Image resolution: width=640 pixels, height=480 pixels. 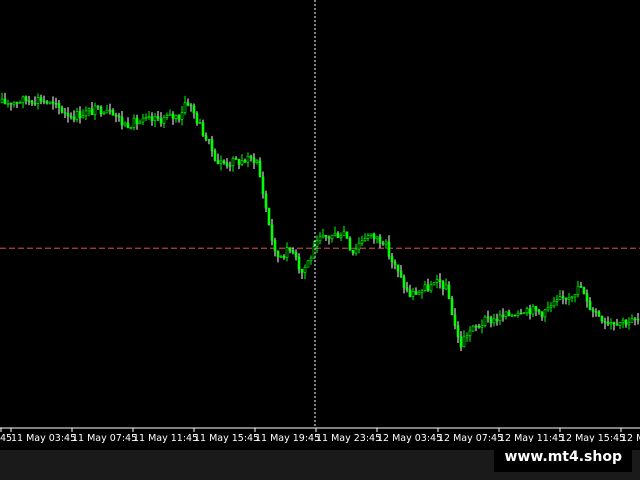 What do you see at coordinates (409, 438) in the screenshot?
I see `x-tick-label: 12 May 03:45` at bounding box center [409, 438].